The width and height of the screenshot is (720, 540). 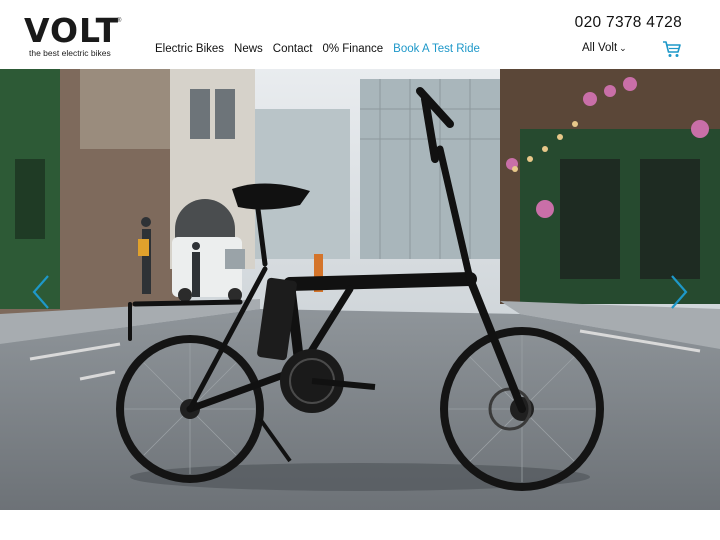 I want to click on nav-electric-bikes: Electric Bikes, so click(x=189, y=49).